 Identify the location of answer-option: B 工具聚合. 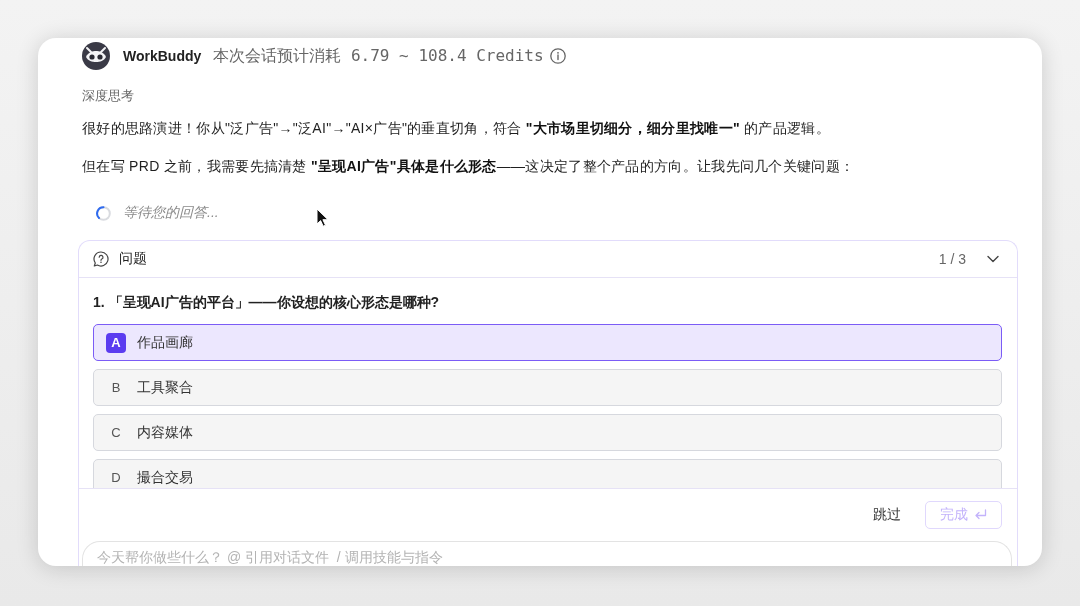
(547, 387).